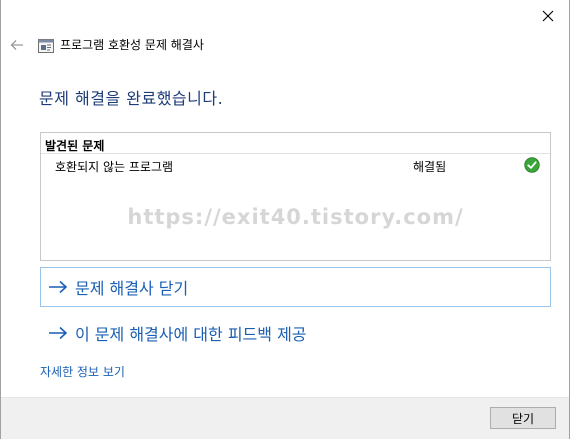 Image resolution: width=571 pixels, height=440 pixels. Describe the element at coordinates (75, 146) in the screenshot. I see `problems-header: 발견된 문제` at that location.